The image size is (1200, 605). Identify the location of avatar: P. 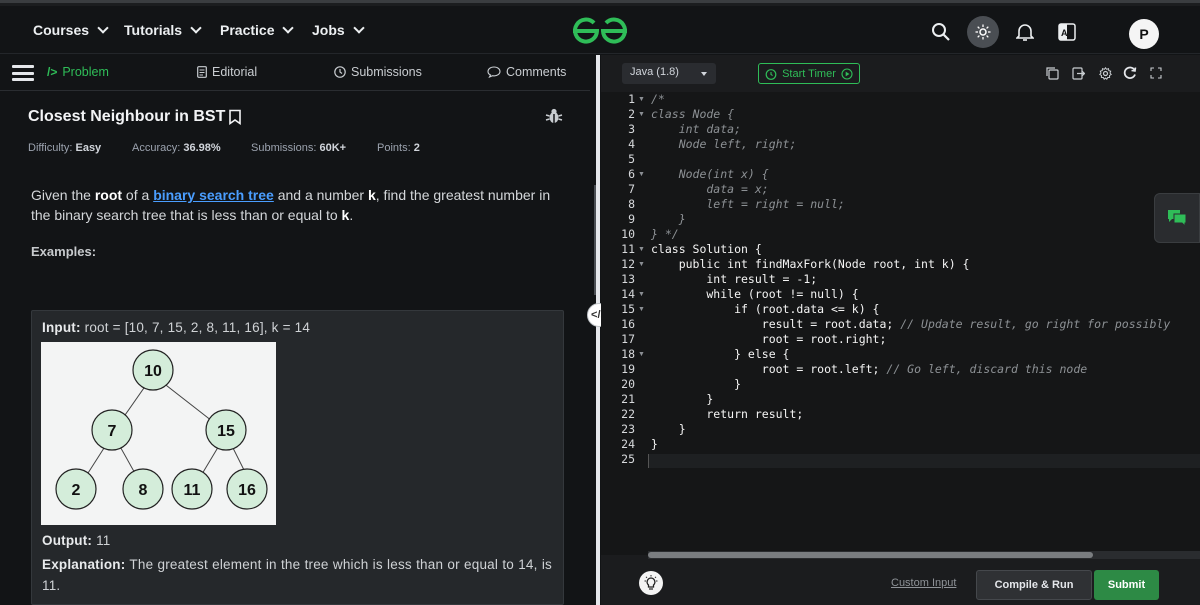
(1144, 34).